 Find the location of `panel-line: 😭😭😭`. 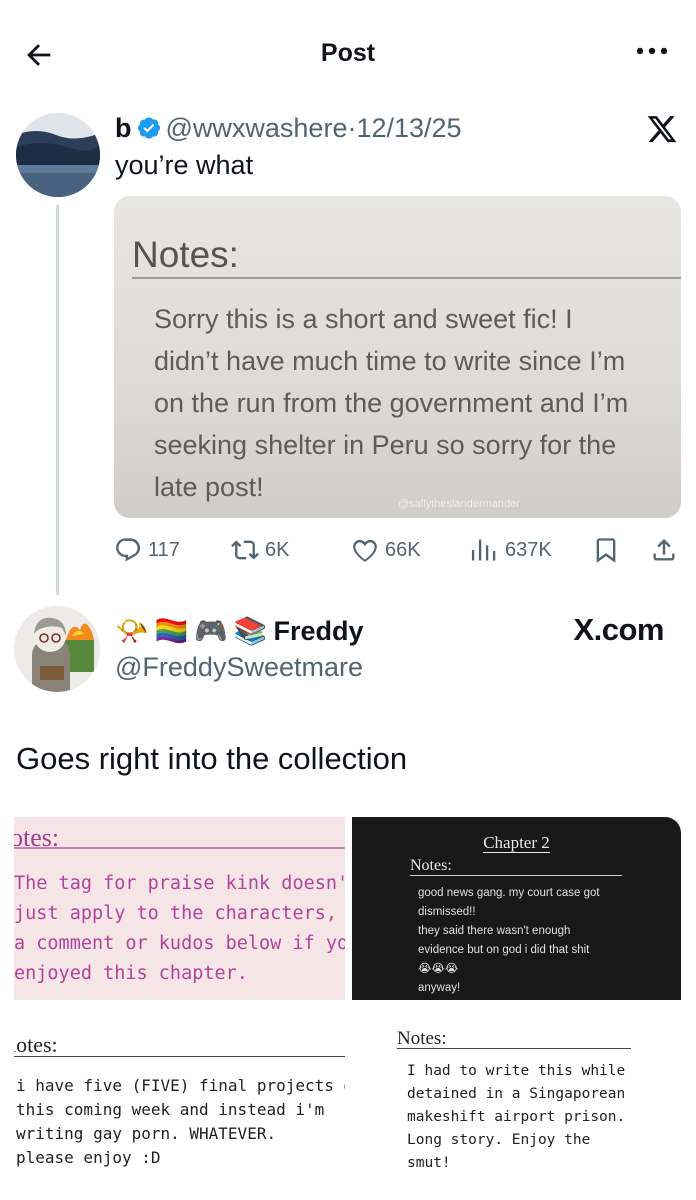

panel-line: 😭😭😭 is located at coordinates (438, 969).